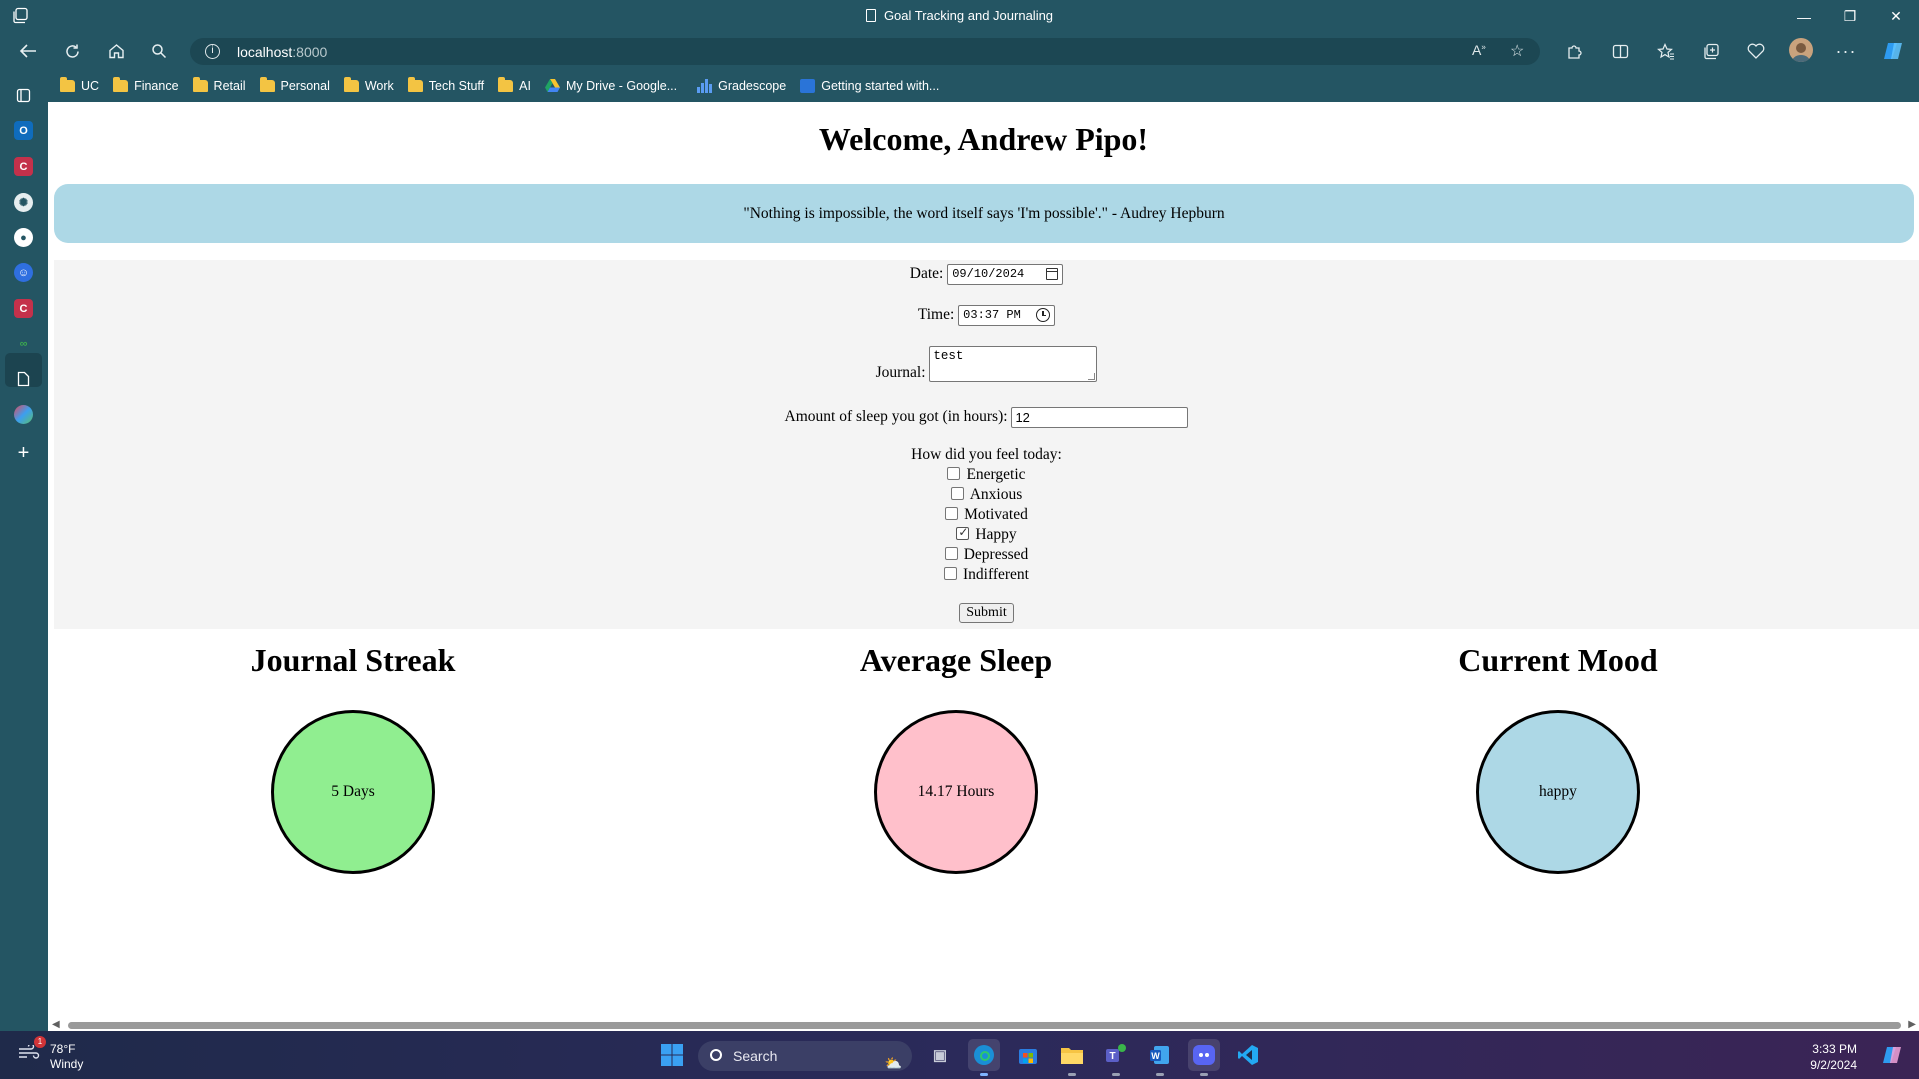  Describe the element at coordinates (1912, 1024) in the screenshot. I see `scroll-right-arrow-icon: ▶` at that location.